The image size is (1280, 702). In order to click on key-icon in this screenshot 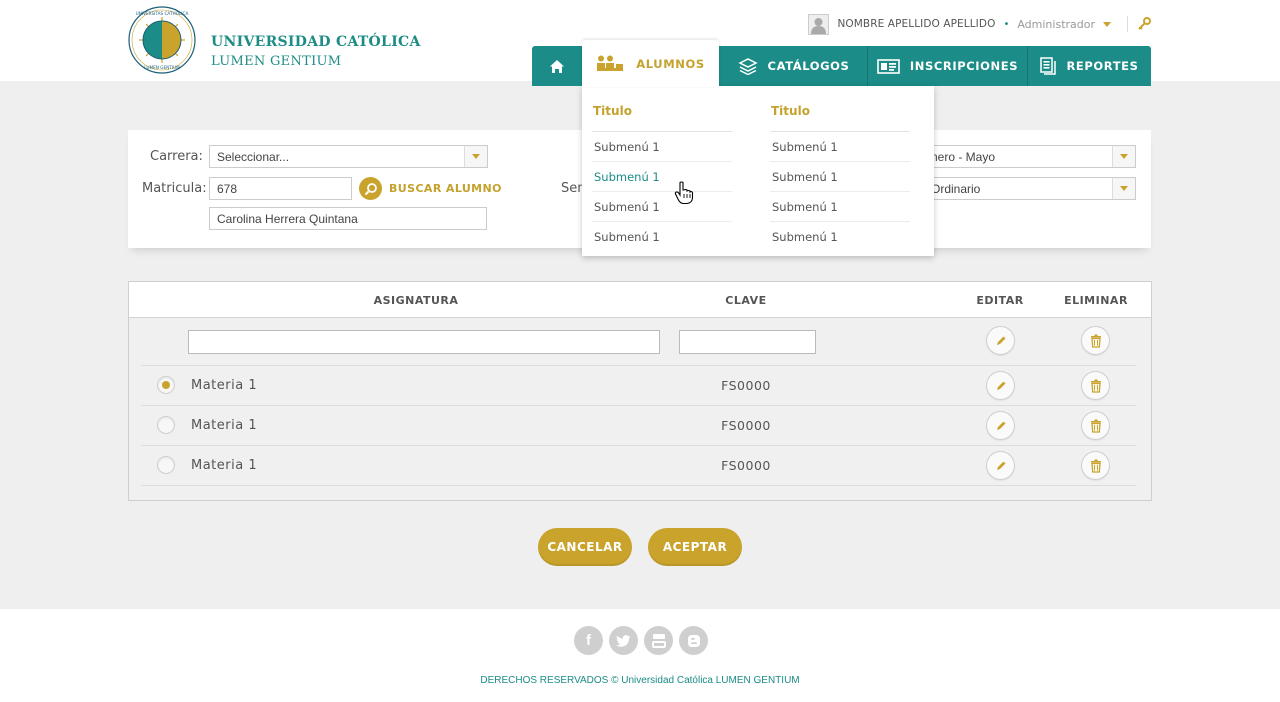, I will do `click(1144, 24)`.